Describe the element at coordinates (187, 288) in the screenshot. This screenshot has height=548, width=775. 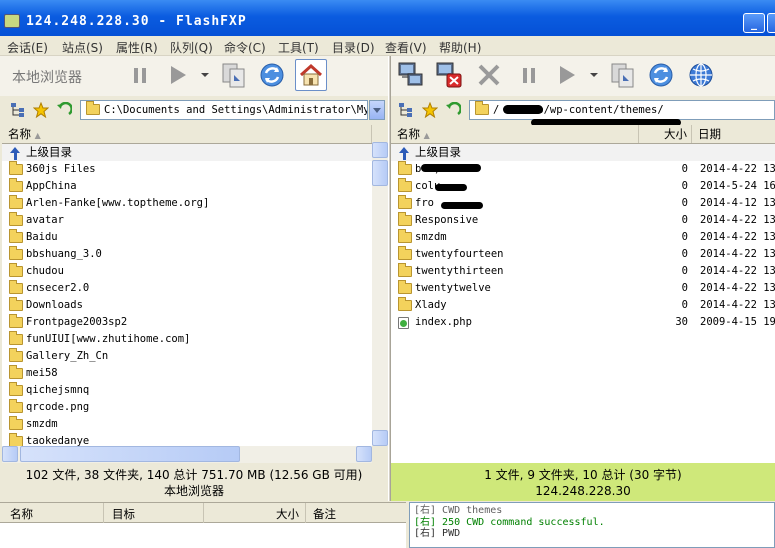
I see `list-item: cnsecer2.0` at that location.